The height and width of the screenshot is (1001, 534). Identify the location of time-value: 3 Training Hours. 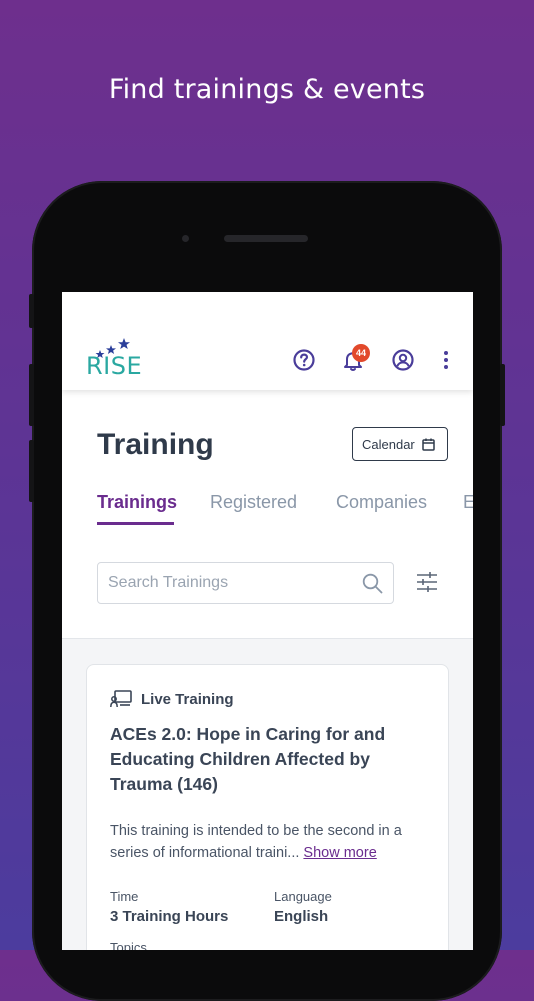
(169, 916).